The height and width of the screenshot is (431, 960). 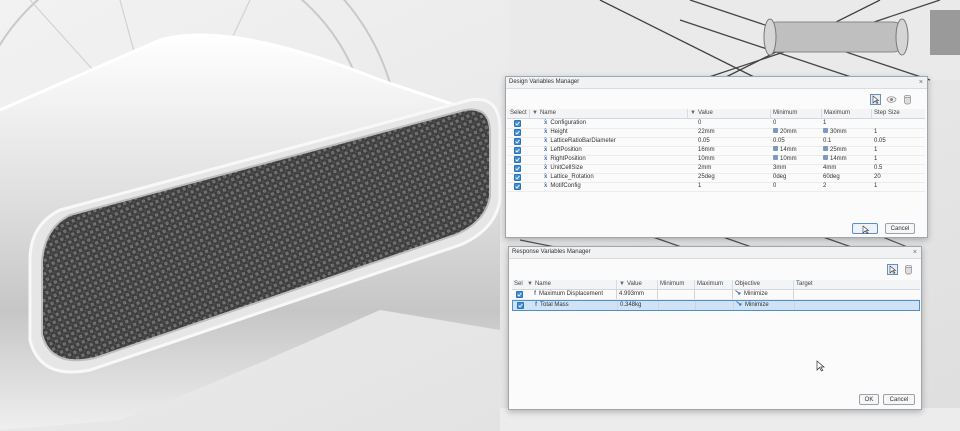 What do you see at coordinates (785, 150) in the screenshot?
I see `variable-minimum-cell: 14mm` at bounding box center [785, 150].